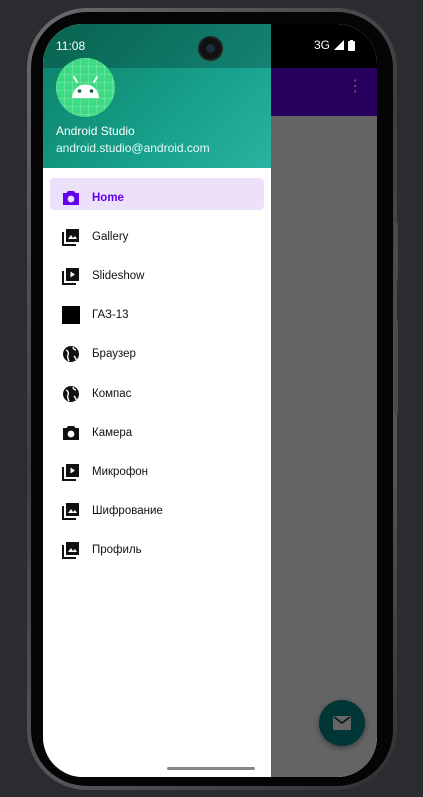 The image size is (423, 797). What do you see at coordinates (351, 45) in the screenshot?
I see `battery-icon` at bounding box center [351, 45].